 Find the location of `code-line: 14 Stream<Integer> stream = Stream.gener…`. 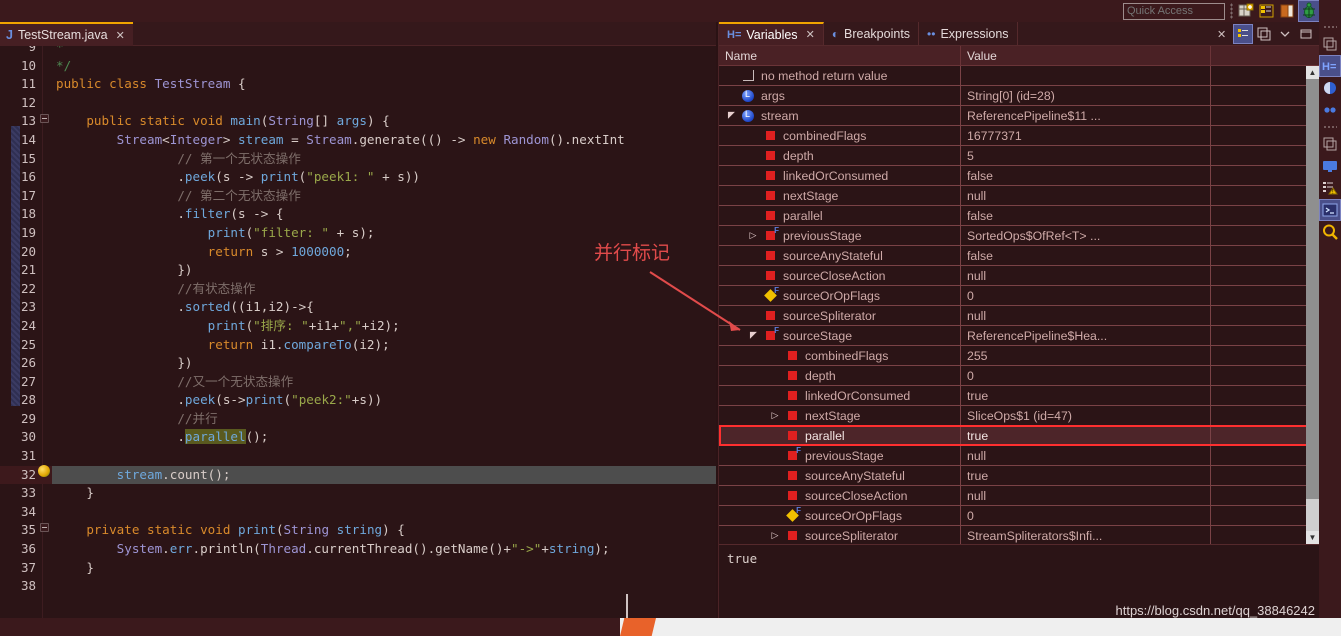

code-line: 14 Stream<Integer> stream = Stream.gener… is located at coordinates (358, 140).